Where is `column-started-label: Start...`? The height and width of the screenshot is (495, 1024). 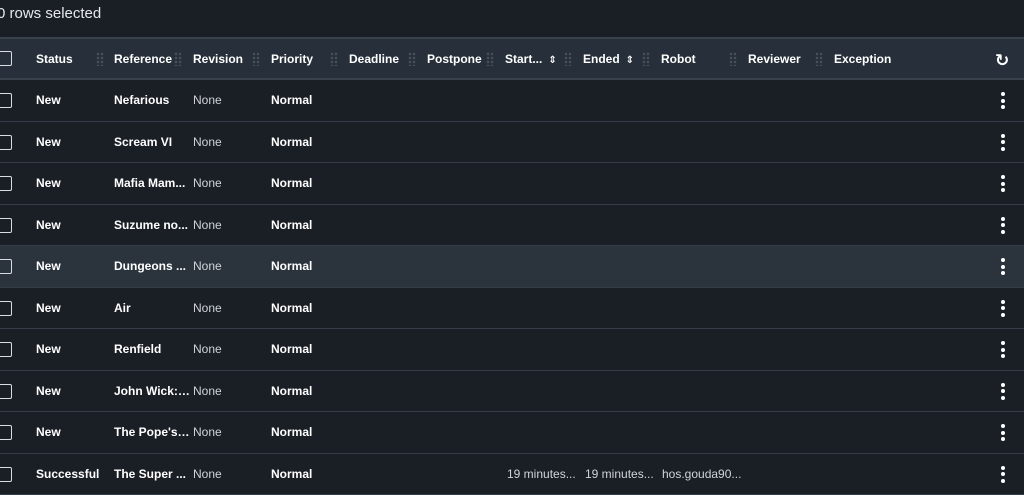 column-started-label: Start... is located at coordinates (523, 59).